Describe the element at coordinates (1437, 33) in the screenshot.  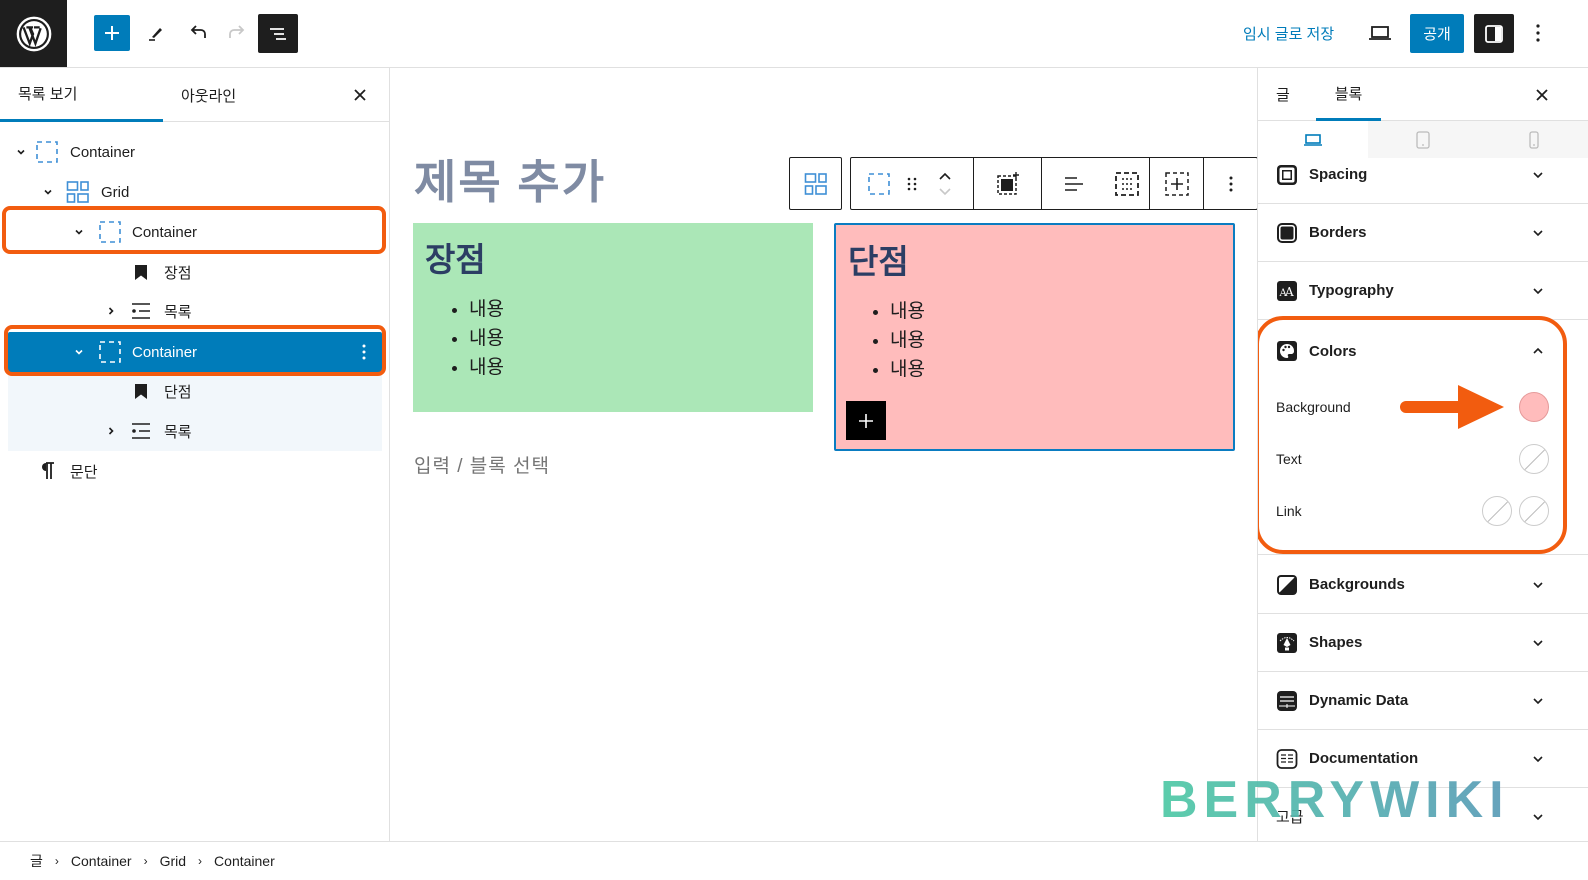
I see `publish-button: 공개` at that location.